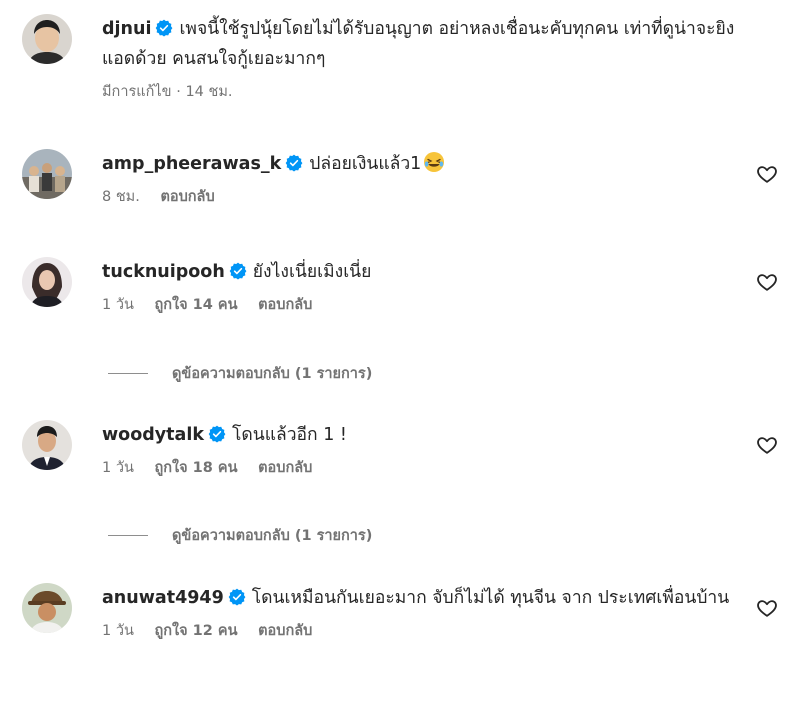  I want to click on comment-username: anuwat4949, so click(163, 598).